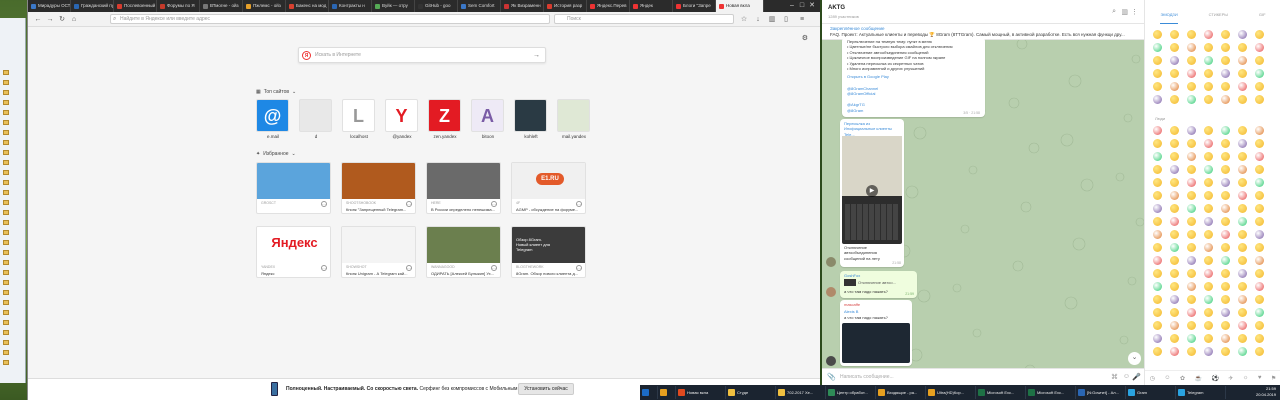  Describe the element at coordinates (1266, 392) in the screenshot. I see `system-clock: 21:59 20.04.2019` at that location.